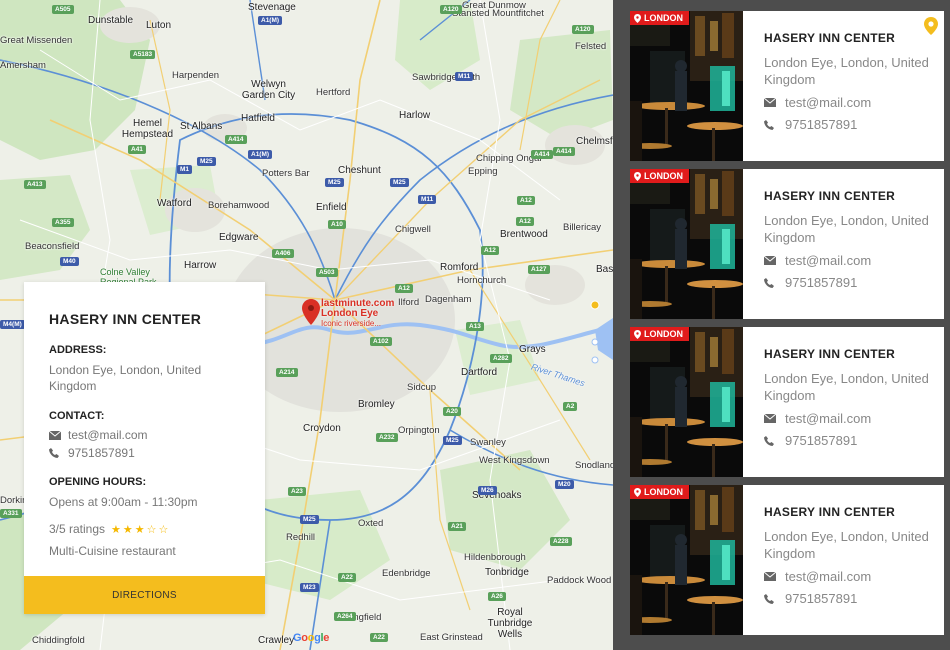 This screenshot has width=950, height=650. Describe the element at coordinates (387, 437) in the screenshot. I see `road-shield: A232` at that location.